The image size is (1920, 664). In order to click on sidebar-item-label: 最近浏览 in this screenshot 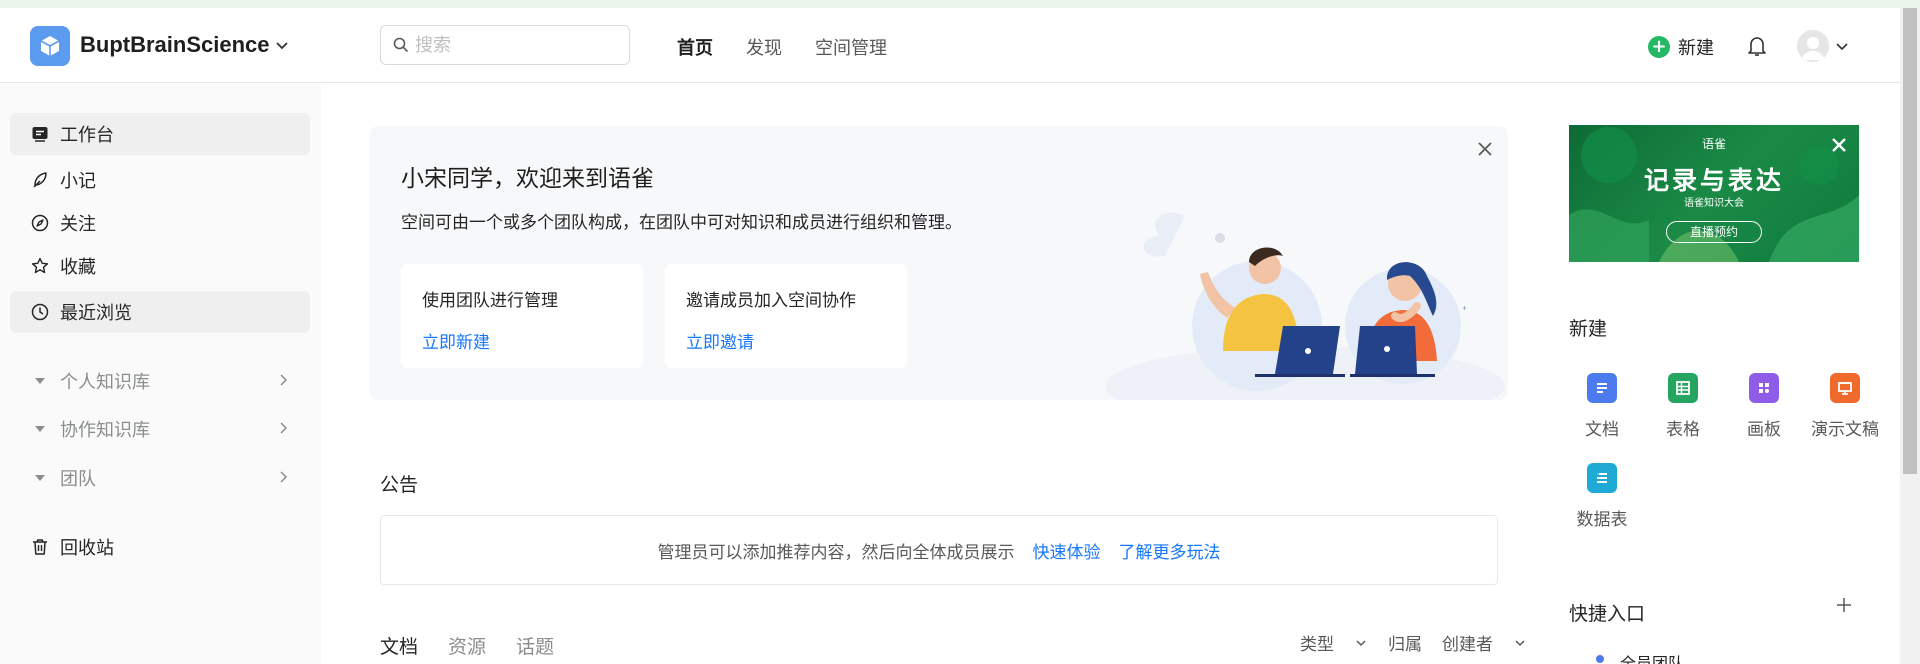, I will do `click(96, 313)`.